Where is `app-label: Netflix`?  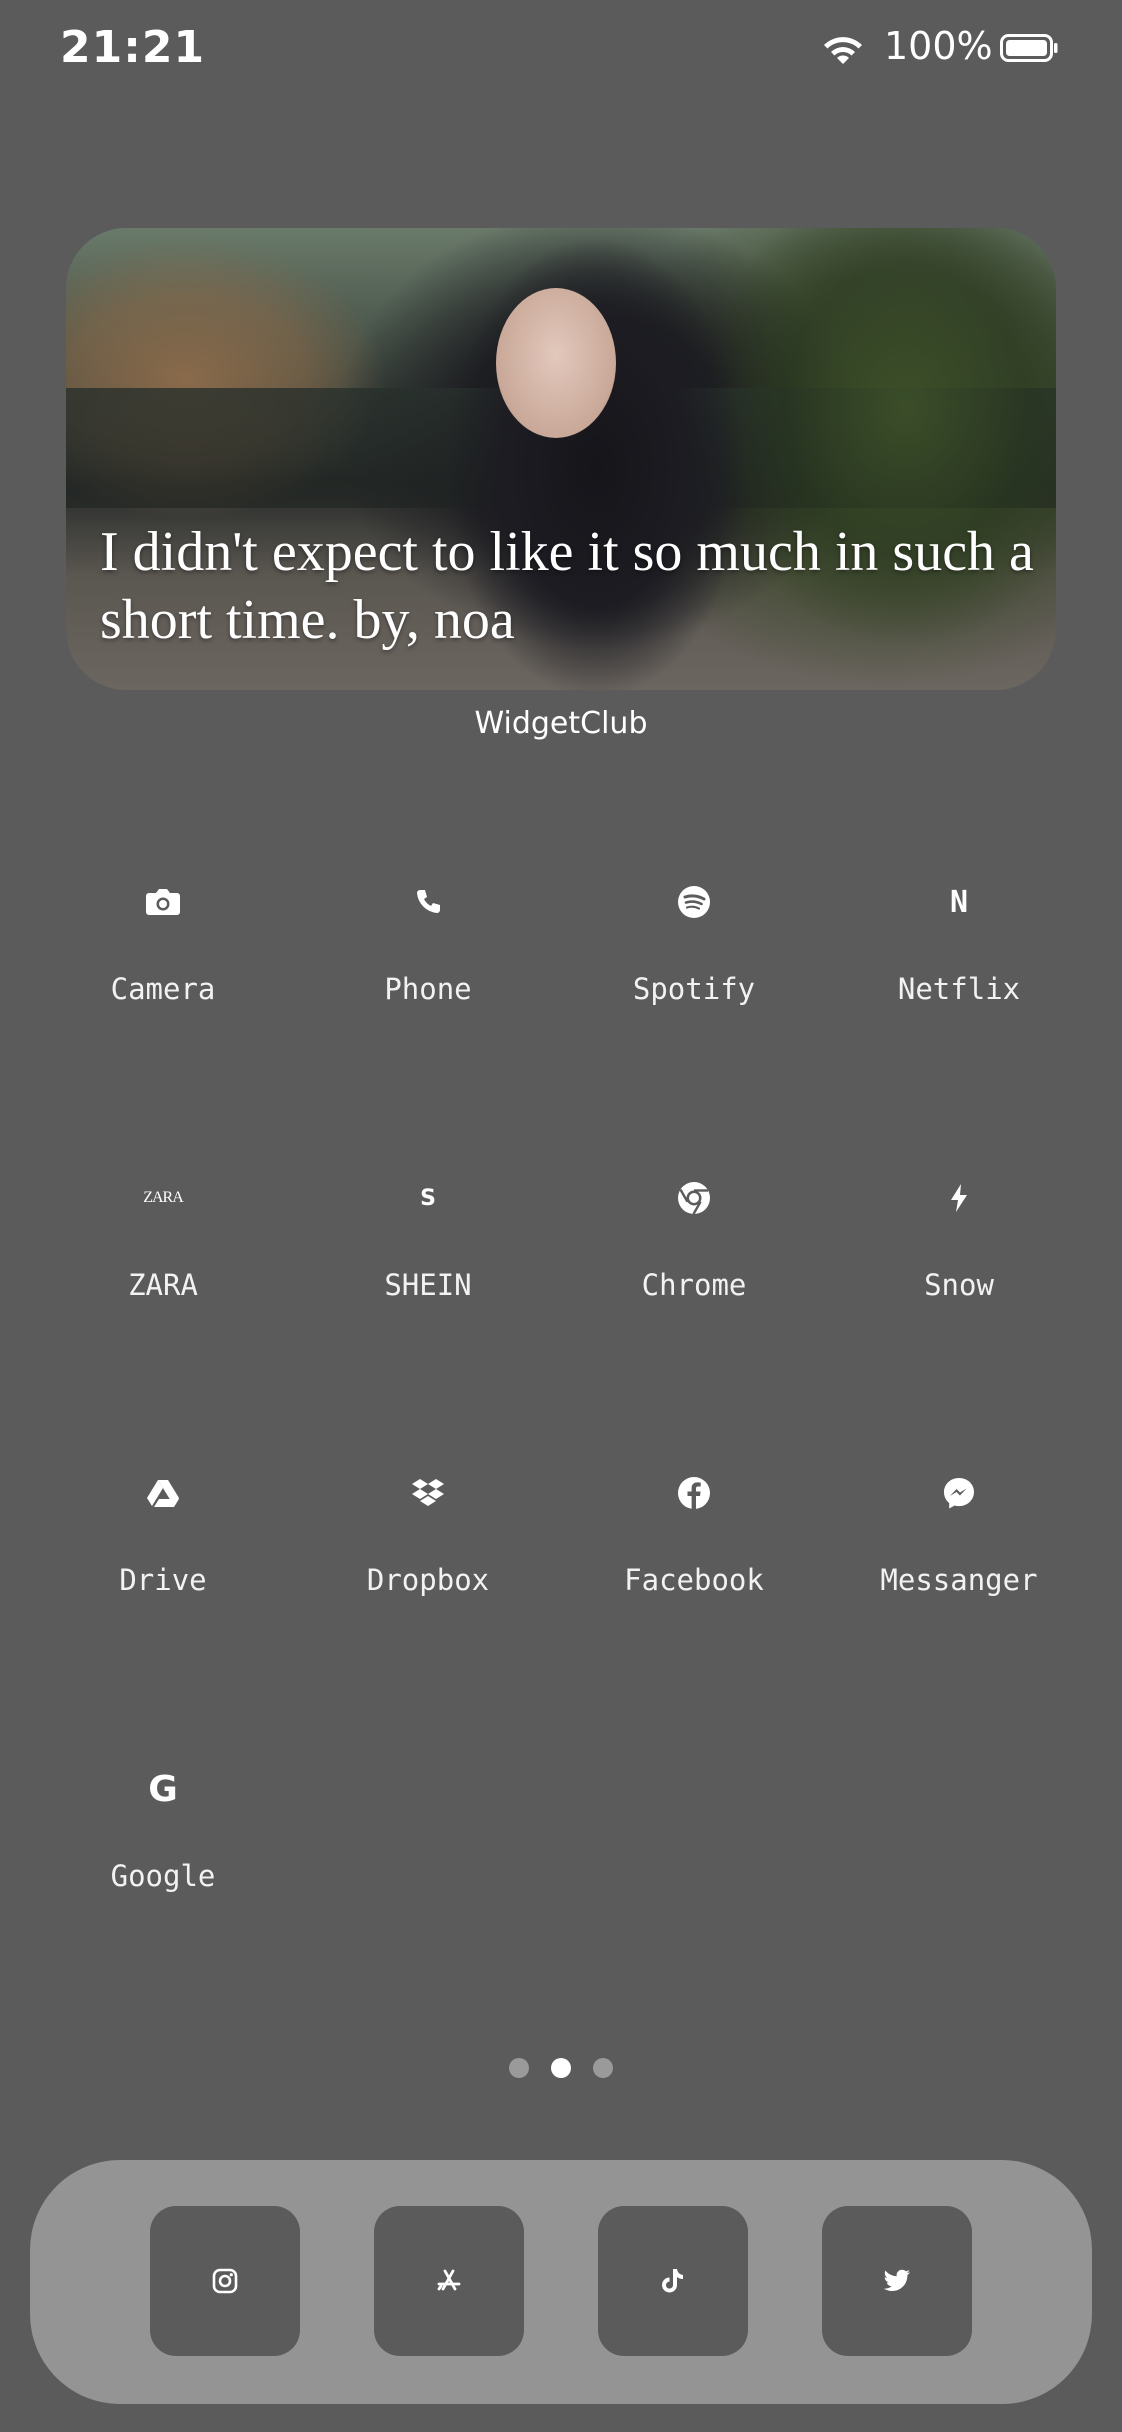 app-label: Netflix is located at coordinates (959, 989).